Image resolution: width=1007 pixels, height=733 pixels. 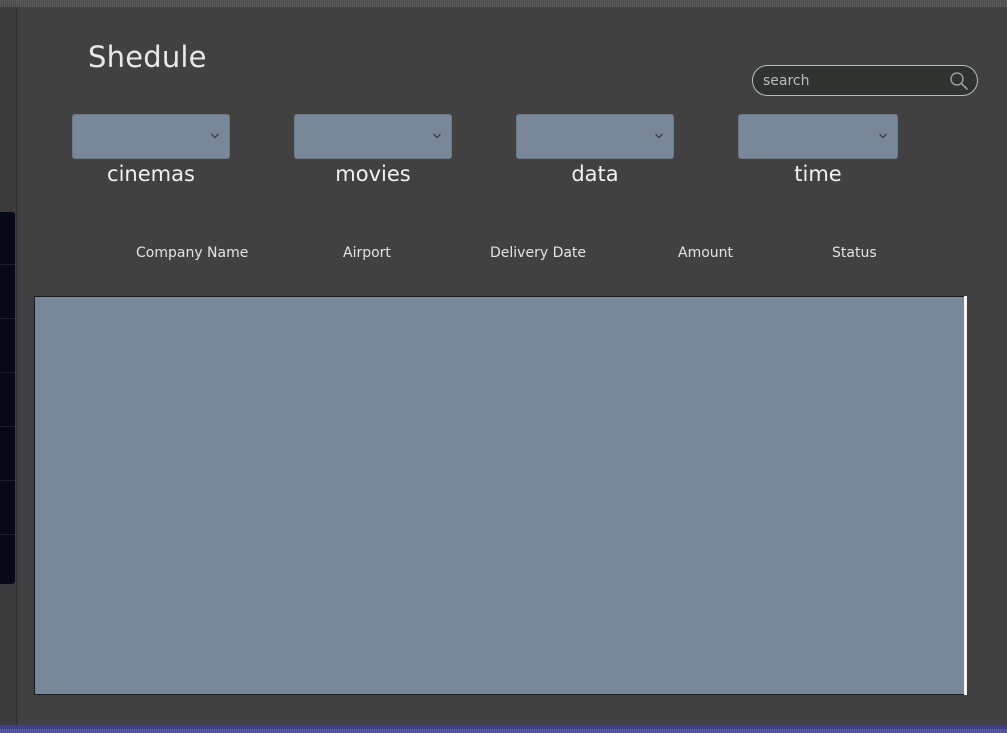 I want to click on column-header-amount: Amount, so click(x=705, y=253).